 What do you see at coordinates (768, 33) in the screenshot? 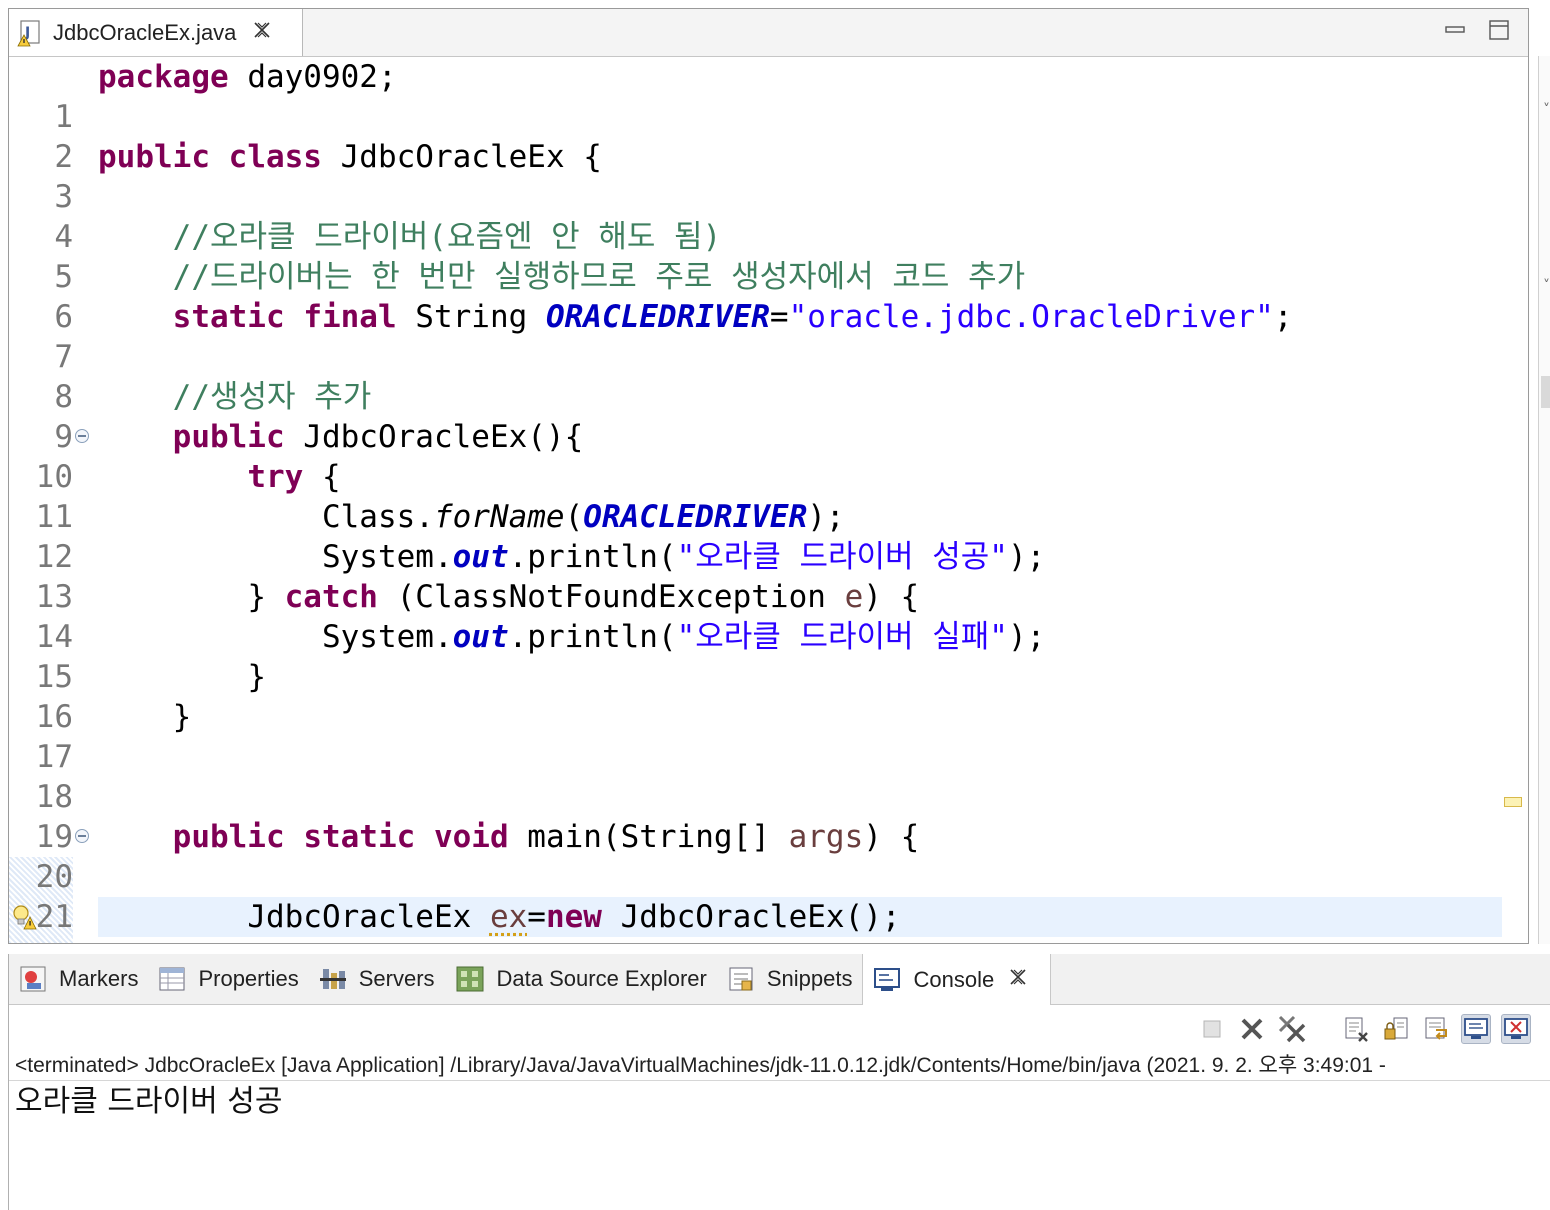
I see `editor-tab-strip: J JdbcOracleEx.java` at bounding box center [768, 33].